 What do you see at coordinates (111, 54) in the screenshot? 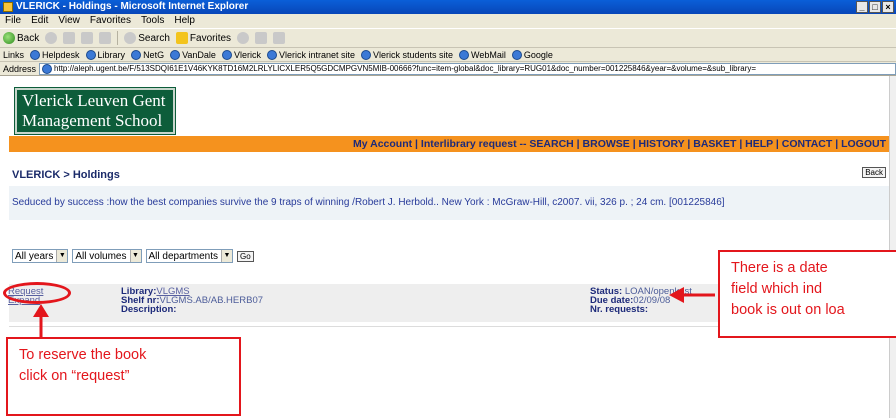
I see `link-label: Library` at bounding box center [111, 54].